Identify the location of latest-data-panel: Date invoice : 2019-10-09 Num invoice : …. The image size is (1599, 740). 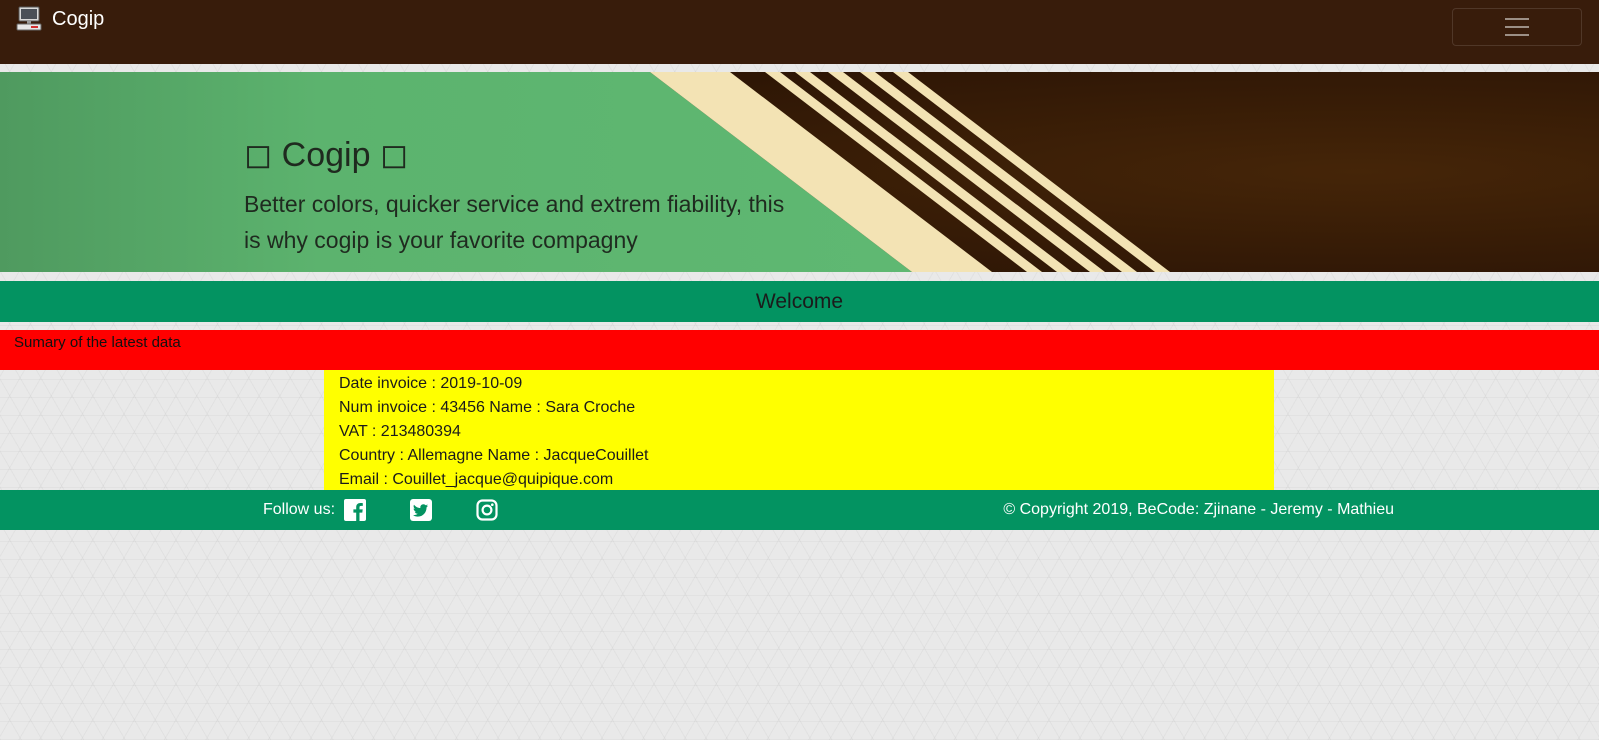
(799, 430).